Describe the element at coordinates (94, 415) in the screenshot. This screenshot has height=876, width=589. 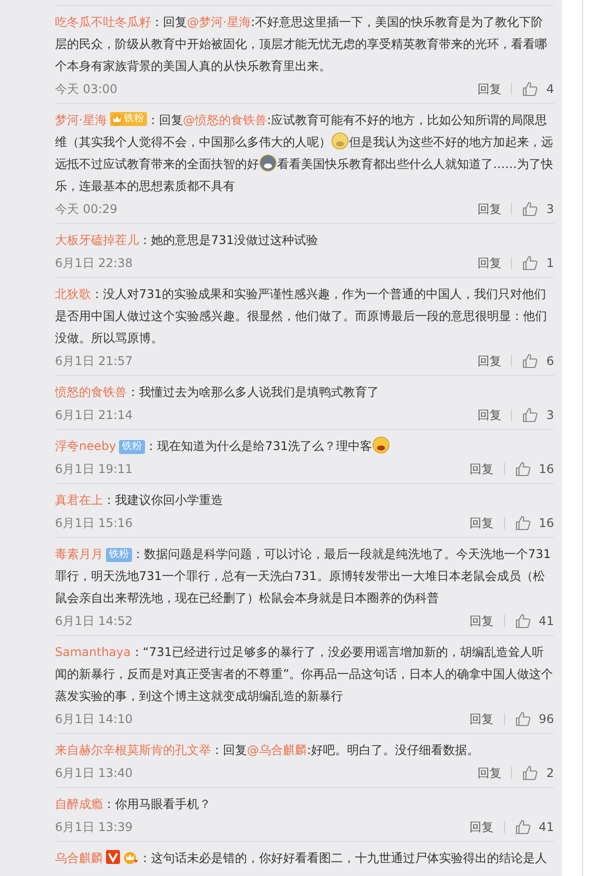
I see `comment-time: 6月1日 21:14` at that location.